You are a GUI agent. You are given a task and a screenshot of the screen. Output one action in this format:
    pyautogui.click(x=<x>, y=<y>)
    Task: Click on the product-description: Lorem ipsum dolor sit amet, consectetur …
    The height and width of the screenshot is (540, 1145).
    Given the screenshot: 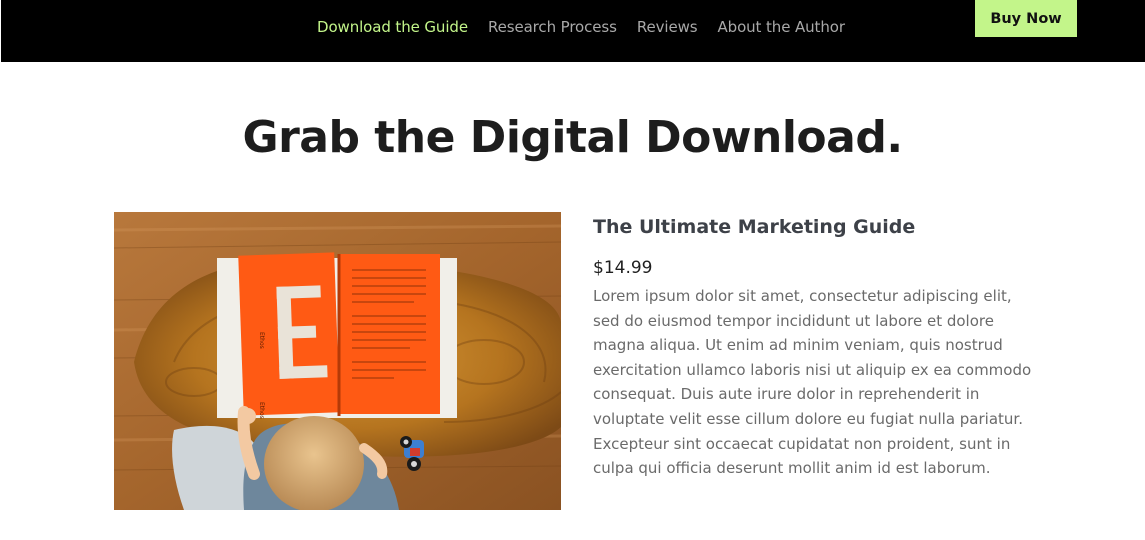 What is the action you would take?
    pyautogui.click(x=812, y=382)
    